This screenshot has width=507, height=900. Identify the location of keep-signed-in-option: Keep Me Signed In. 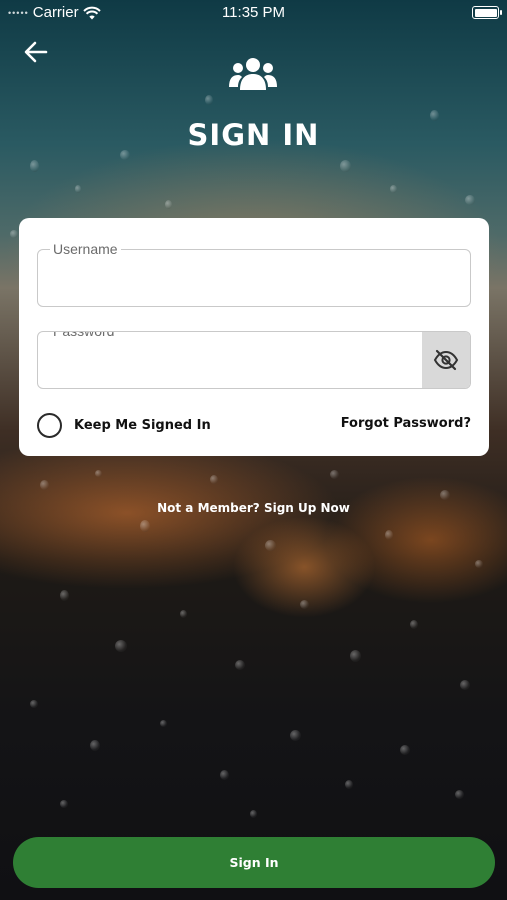
(124, 425).